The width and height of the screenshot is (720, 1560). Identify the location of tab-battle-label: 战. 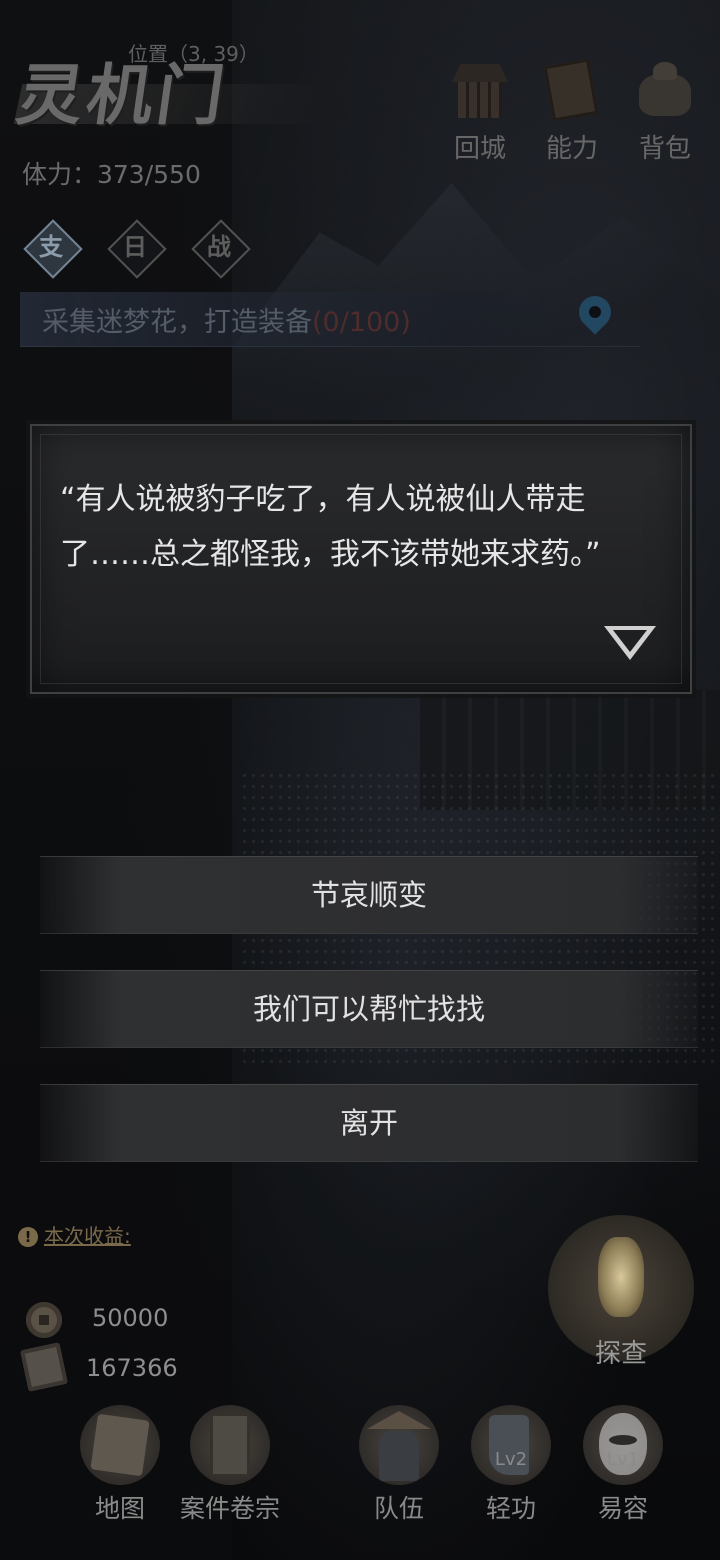
(219, 246).